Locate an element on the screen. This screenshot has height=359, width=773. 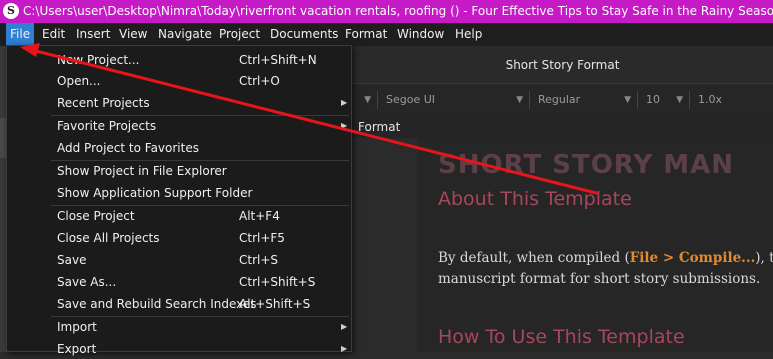
menu-item-save-as: Save As... Ctrl+Shift+S is located at coordinates (179, 282).